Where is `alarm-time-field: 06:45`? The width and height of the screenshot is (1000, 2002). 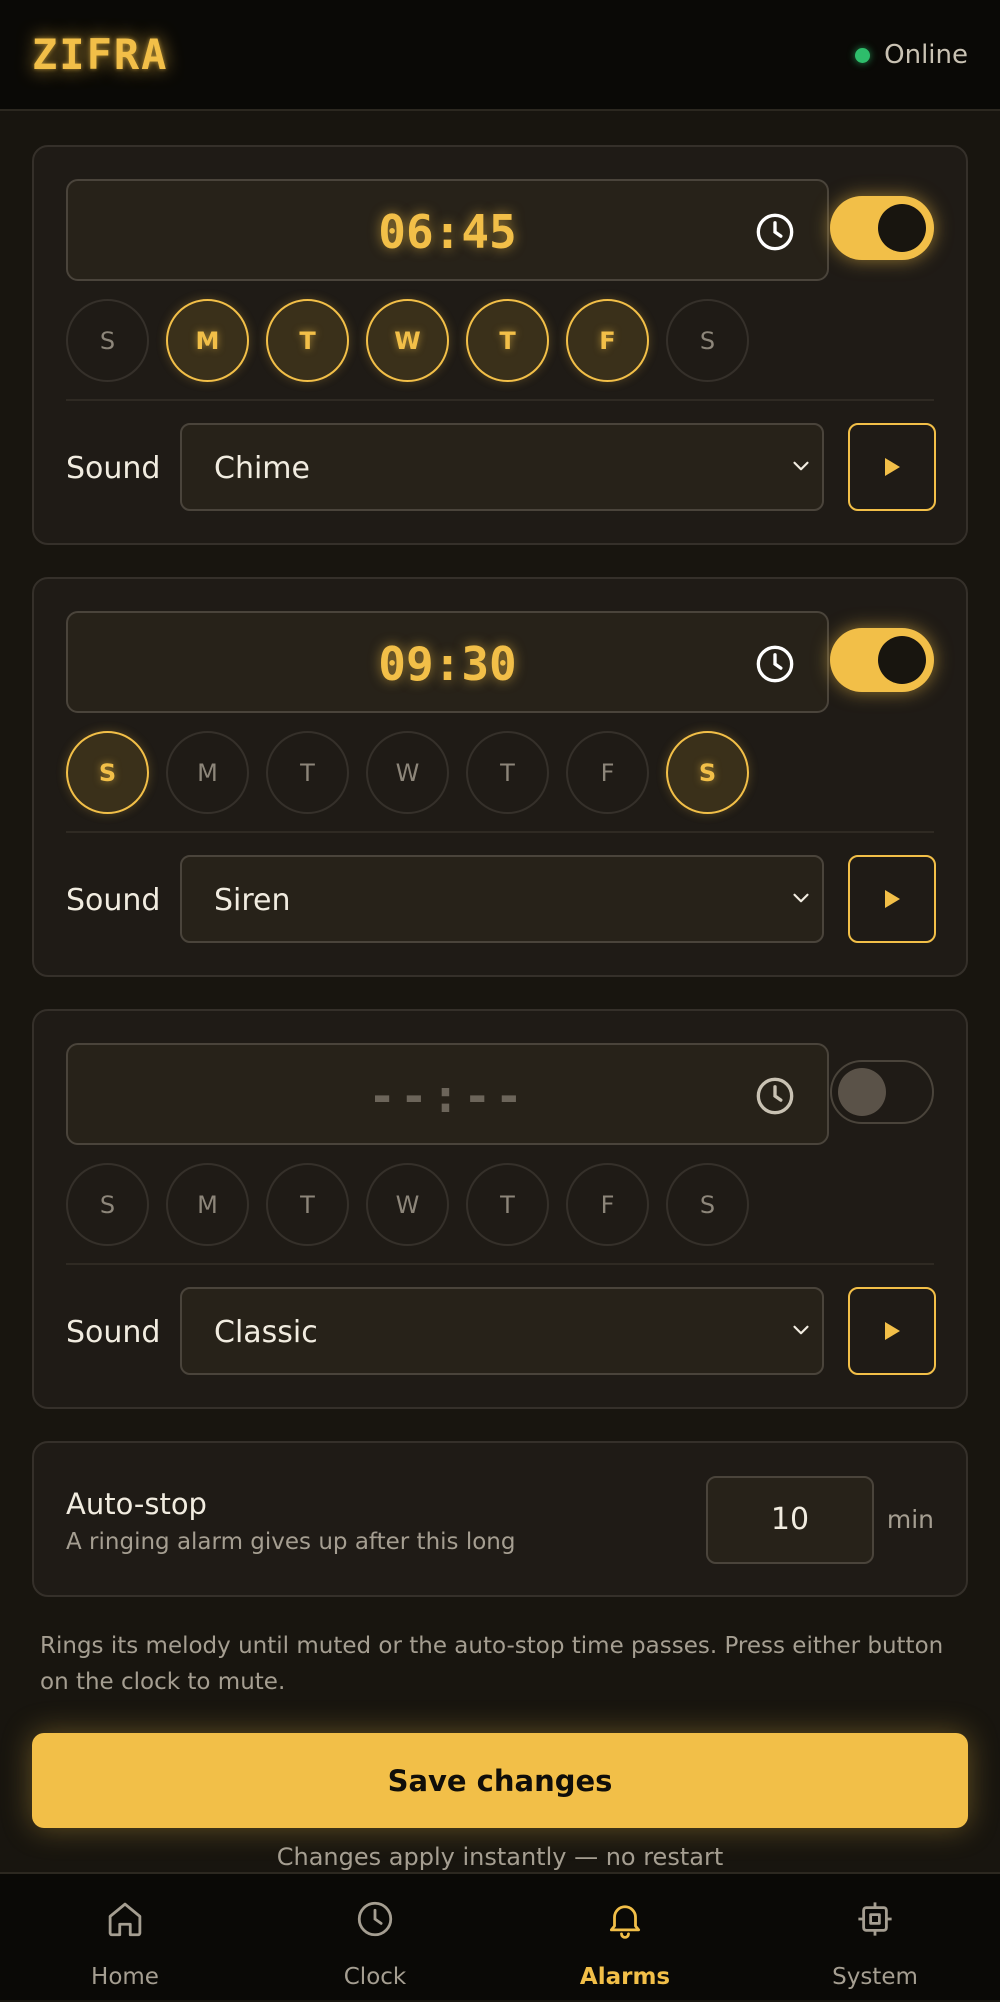 alarm-time-field: 06:45 is located at coordinates (447, 230).